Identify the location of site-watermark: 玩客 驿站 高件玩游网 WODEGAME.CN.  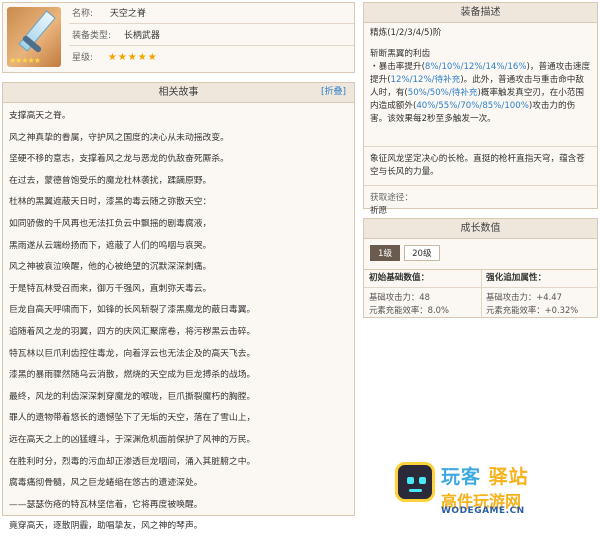
(497, 488).